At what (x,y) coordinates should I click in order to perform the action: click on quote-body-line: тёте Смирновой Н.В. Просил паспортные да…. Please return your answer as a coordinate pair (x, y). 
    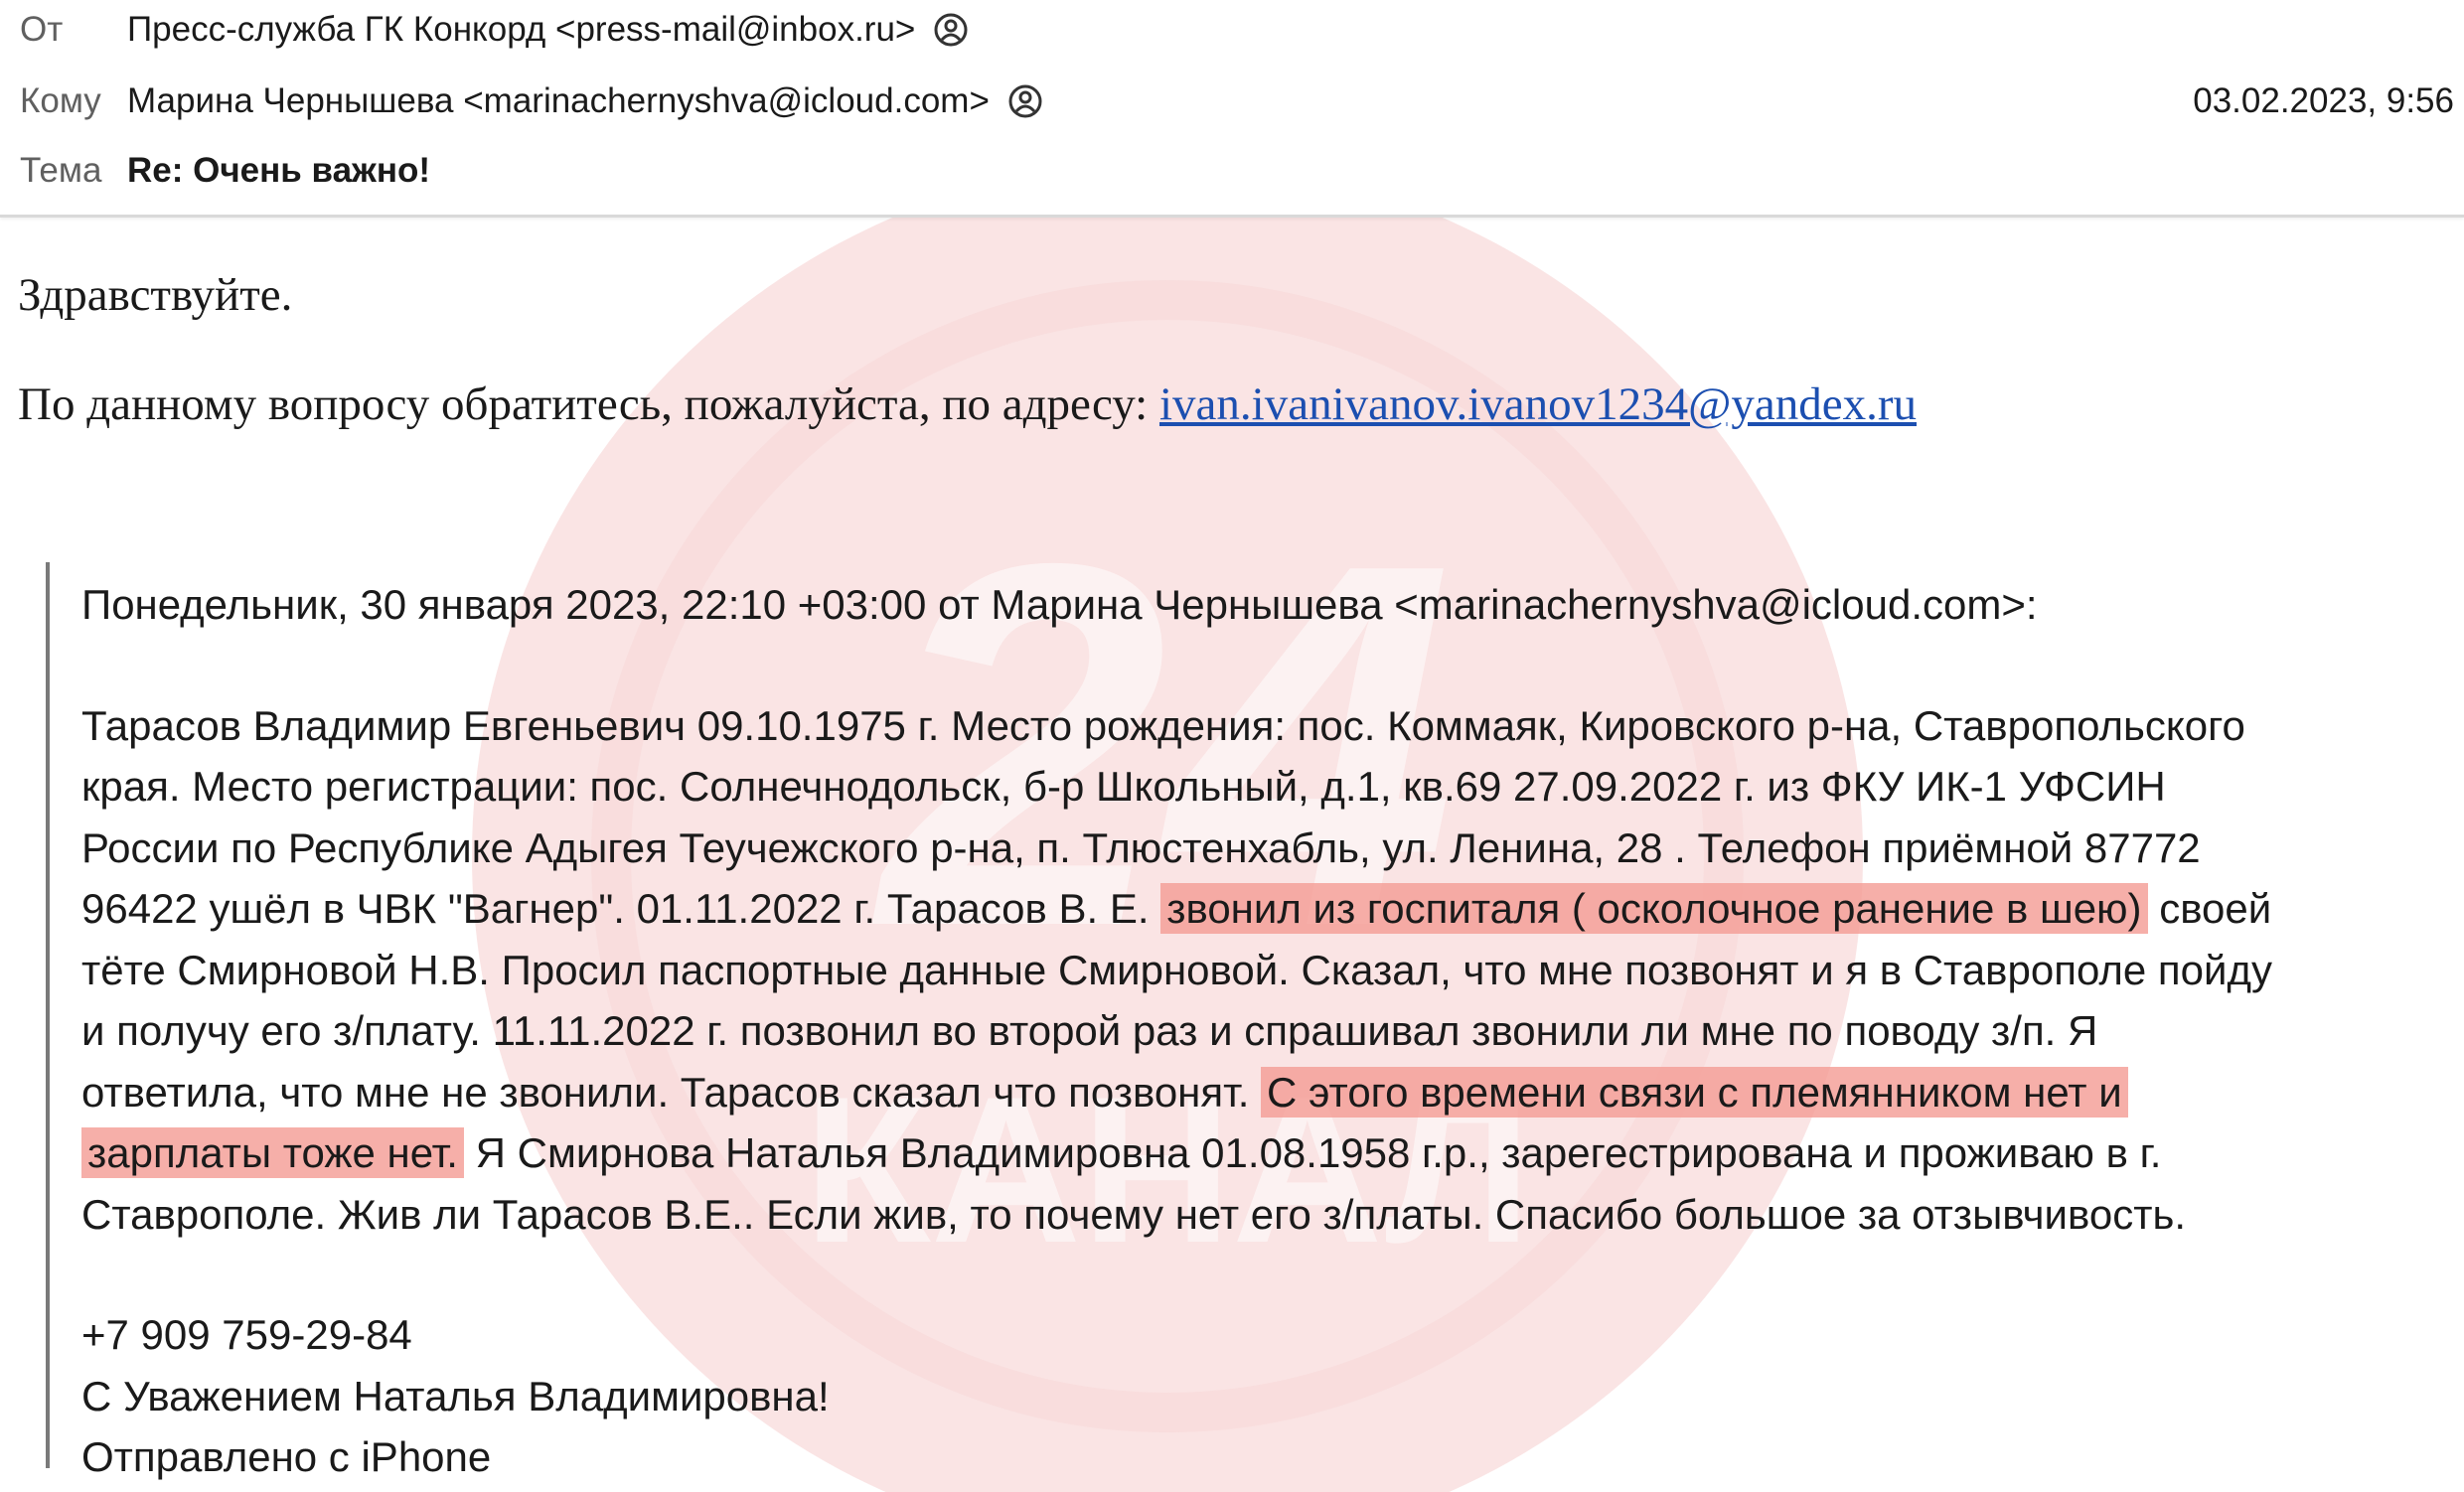
    Looking at the image, I should click on (1263, 970).